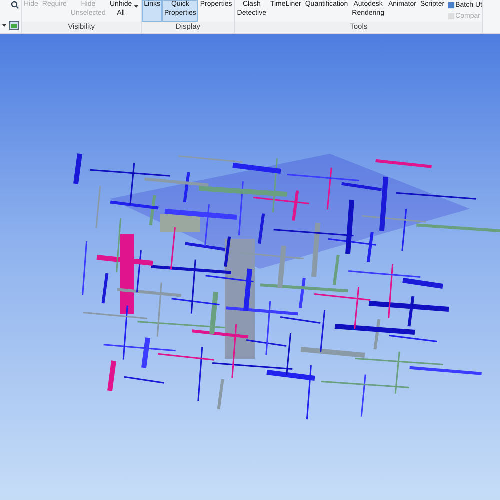 The height and width of the screenshot is (500, 500). I want to click on search-icon, so click(15, 5).